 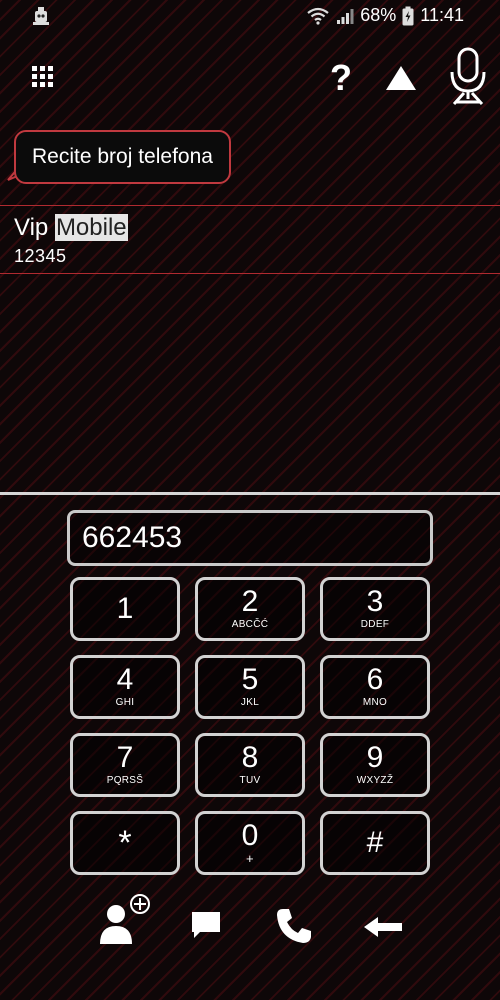 I want to click on key-2: 2 ABCČĆ, so click(x=250, y=609).